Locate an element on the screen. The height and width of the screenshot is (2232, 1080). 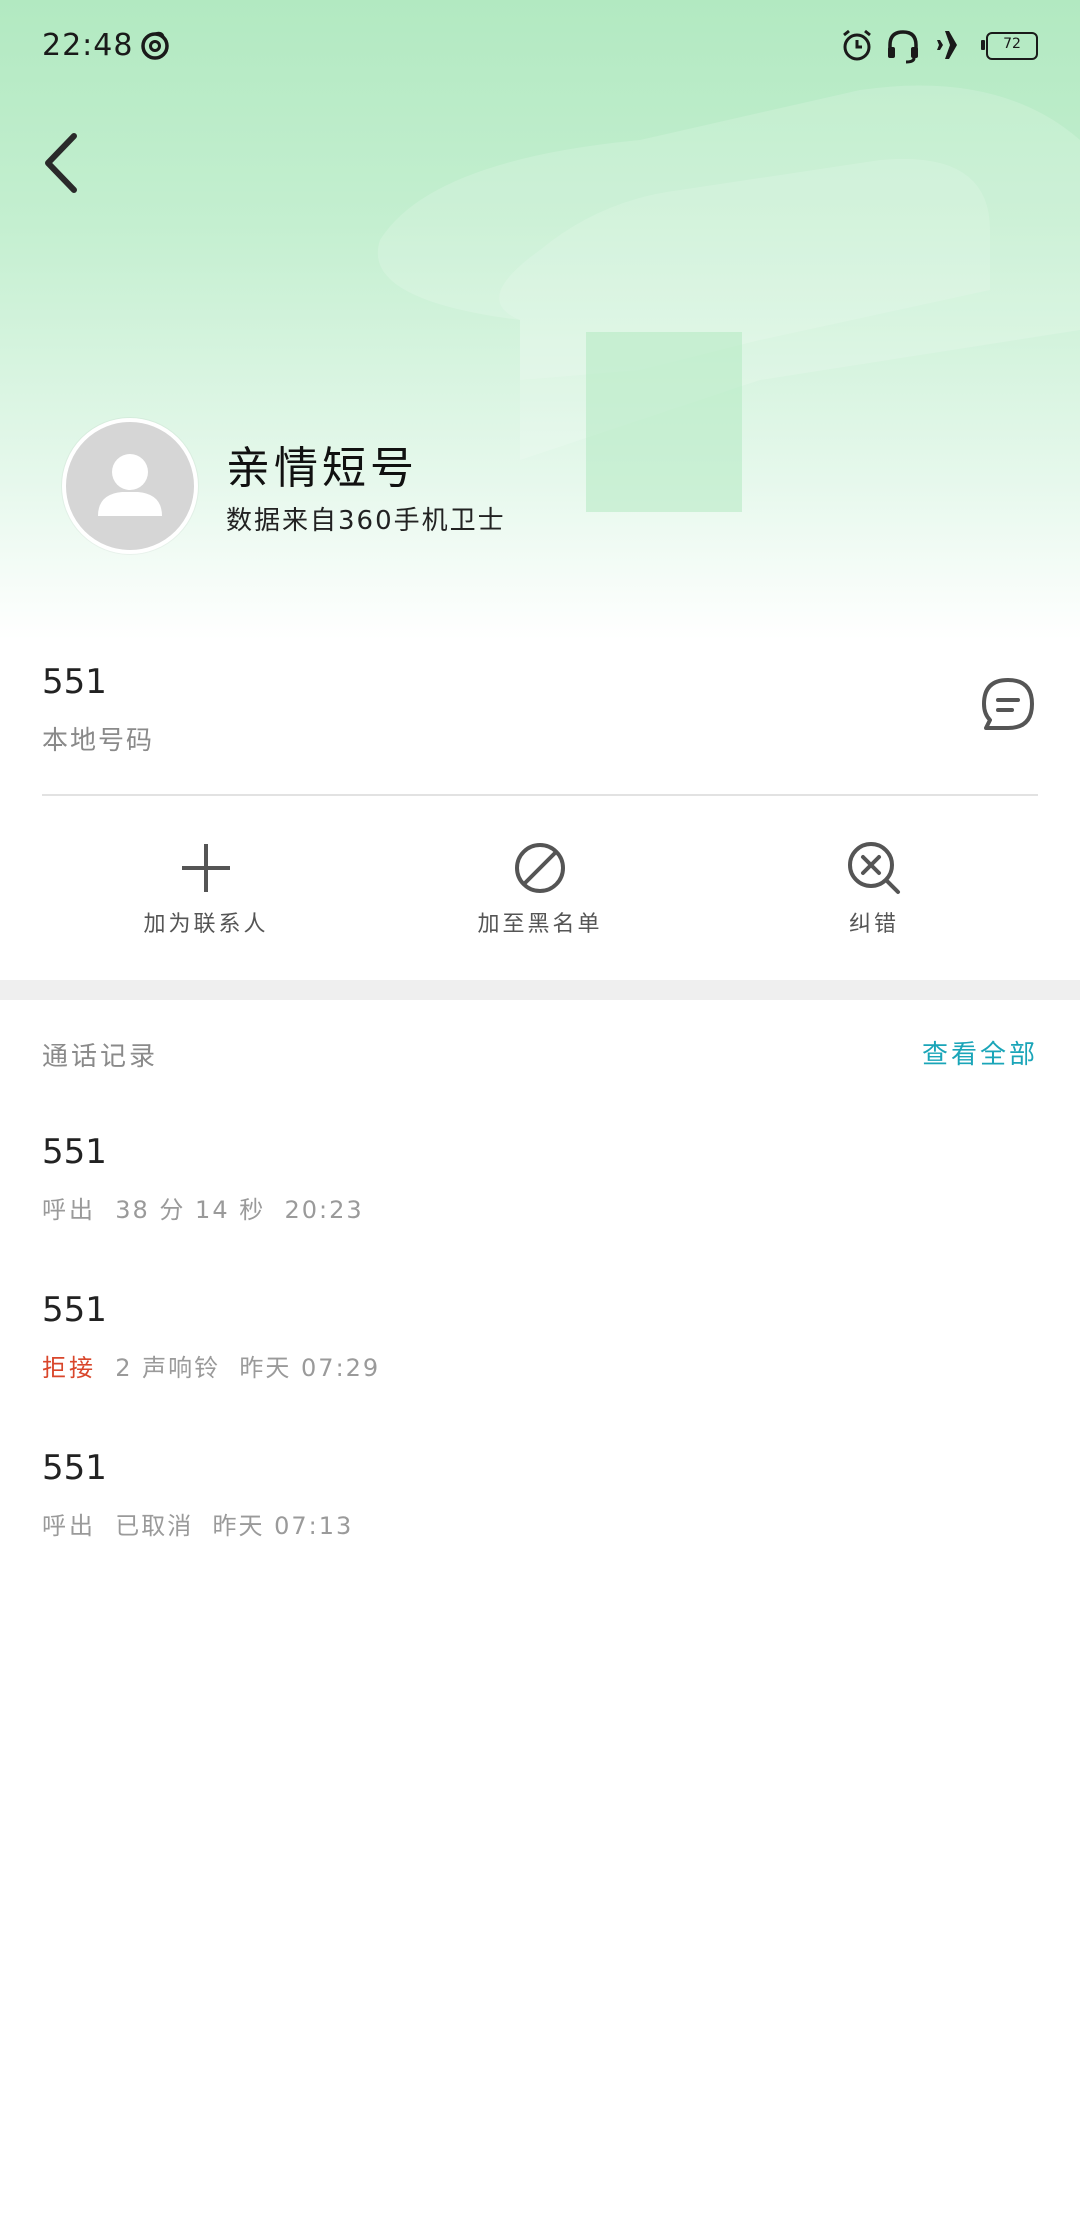
call-meta: 拒接 2 声响铃 昨天 07:29 is located at coordinates (540, 1365).